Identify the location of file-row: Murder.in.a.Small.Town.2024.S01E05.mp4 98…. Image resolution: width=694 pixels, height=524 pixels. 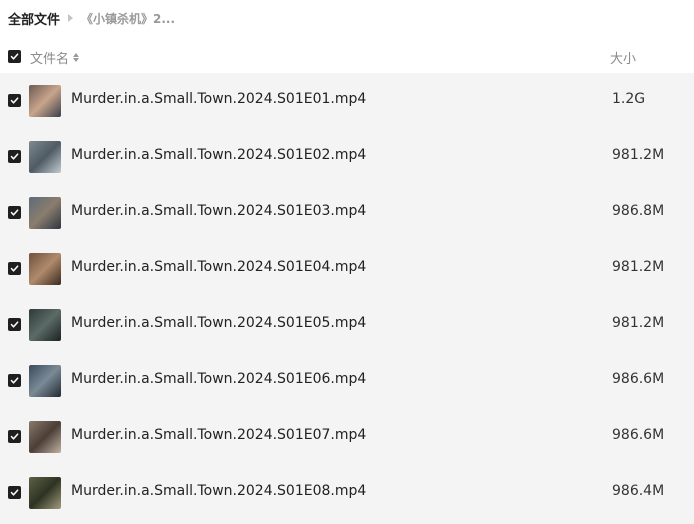
(347, 325).